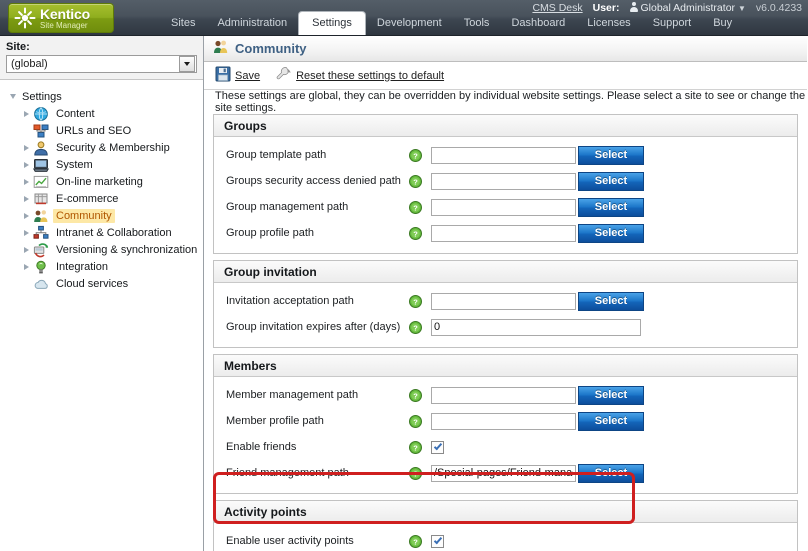  Describe the element at coordinates (101, 198) in the screenshot. I see `sidebar-item-e-commerce: E-commerce` at that location.